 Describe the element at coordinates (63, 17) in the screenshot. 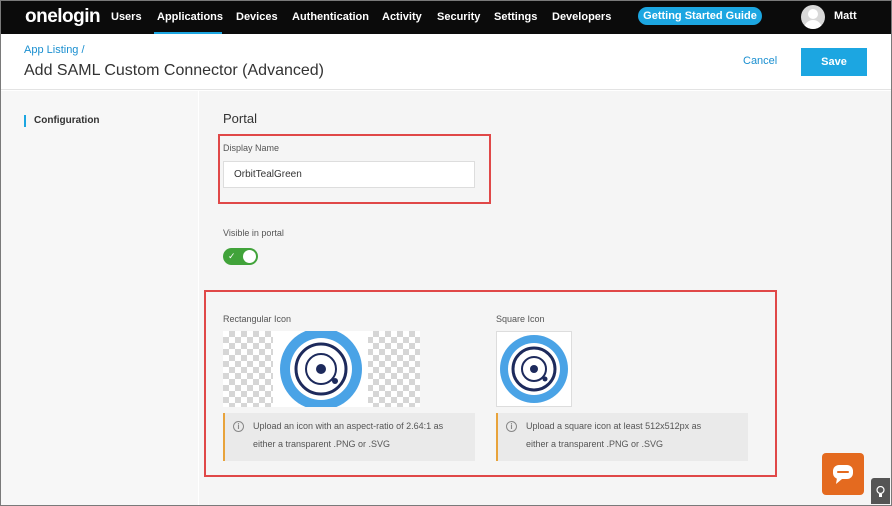

I see `onelogin-logo: onelogin` at that location.